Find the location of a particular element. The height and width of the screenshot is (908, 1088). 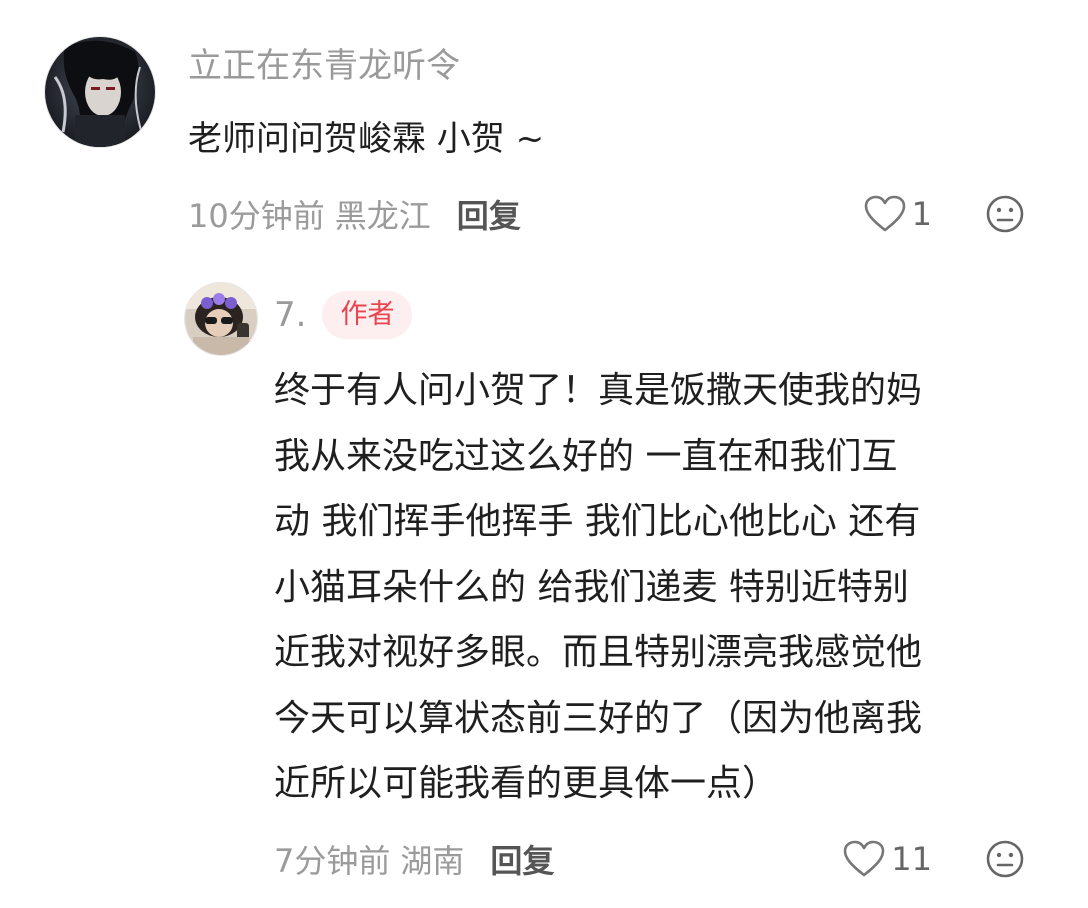

reply-header: 7. 作者 is located at coordinates (343, 315).